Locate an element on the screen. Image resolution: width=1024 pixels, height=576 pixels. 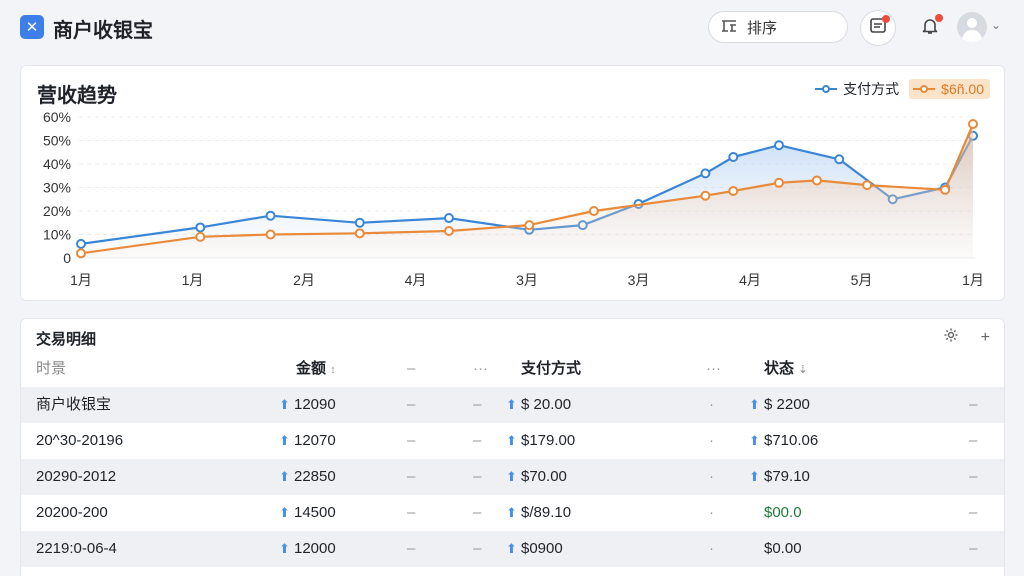
cell-amount: 12000 is located at coordinates (315, 548).